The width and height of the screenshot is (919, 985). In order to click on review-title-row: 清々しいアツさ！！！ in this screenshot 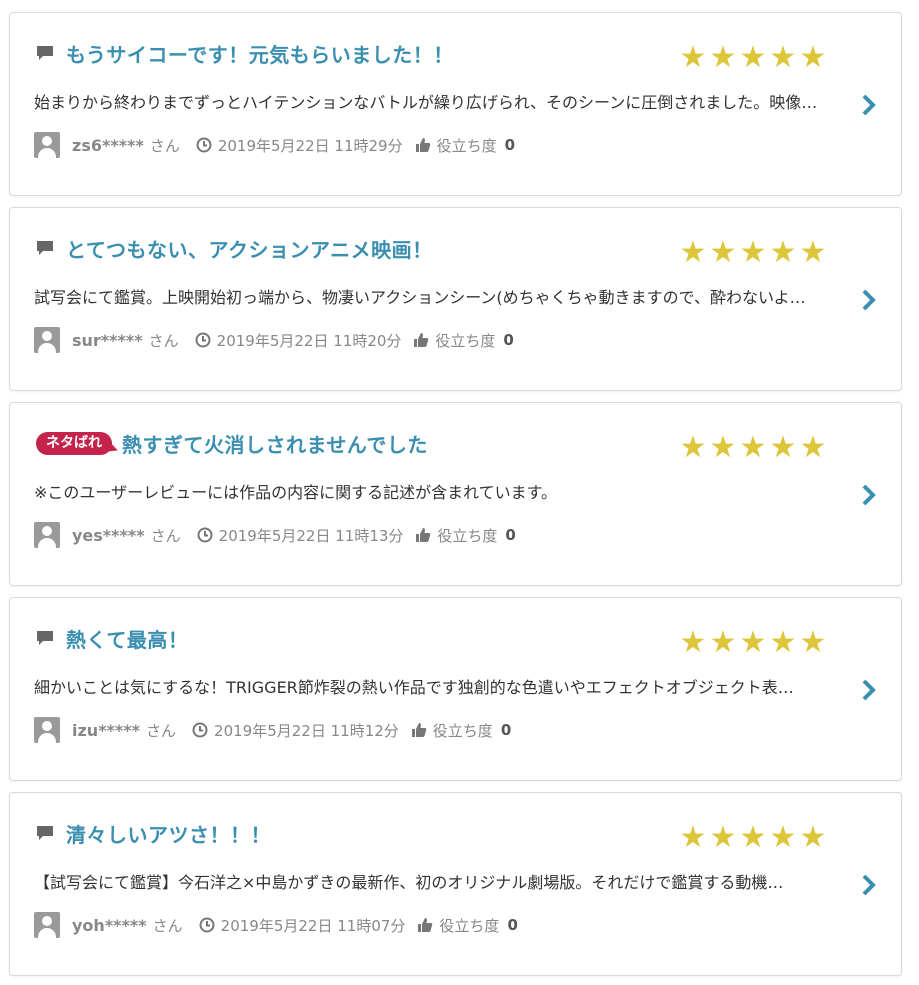, I will do `click(153, 833)`.